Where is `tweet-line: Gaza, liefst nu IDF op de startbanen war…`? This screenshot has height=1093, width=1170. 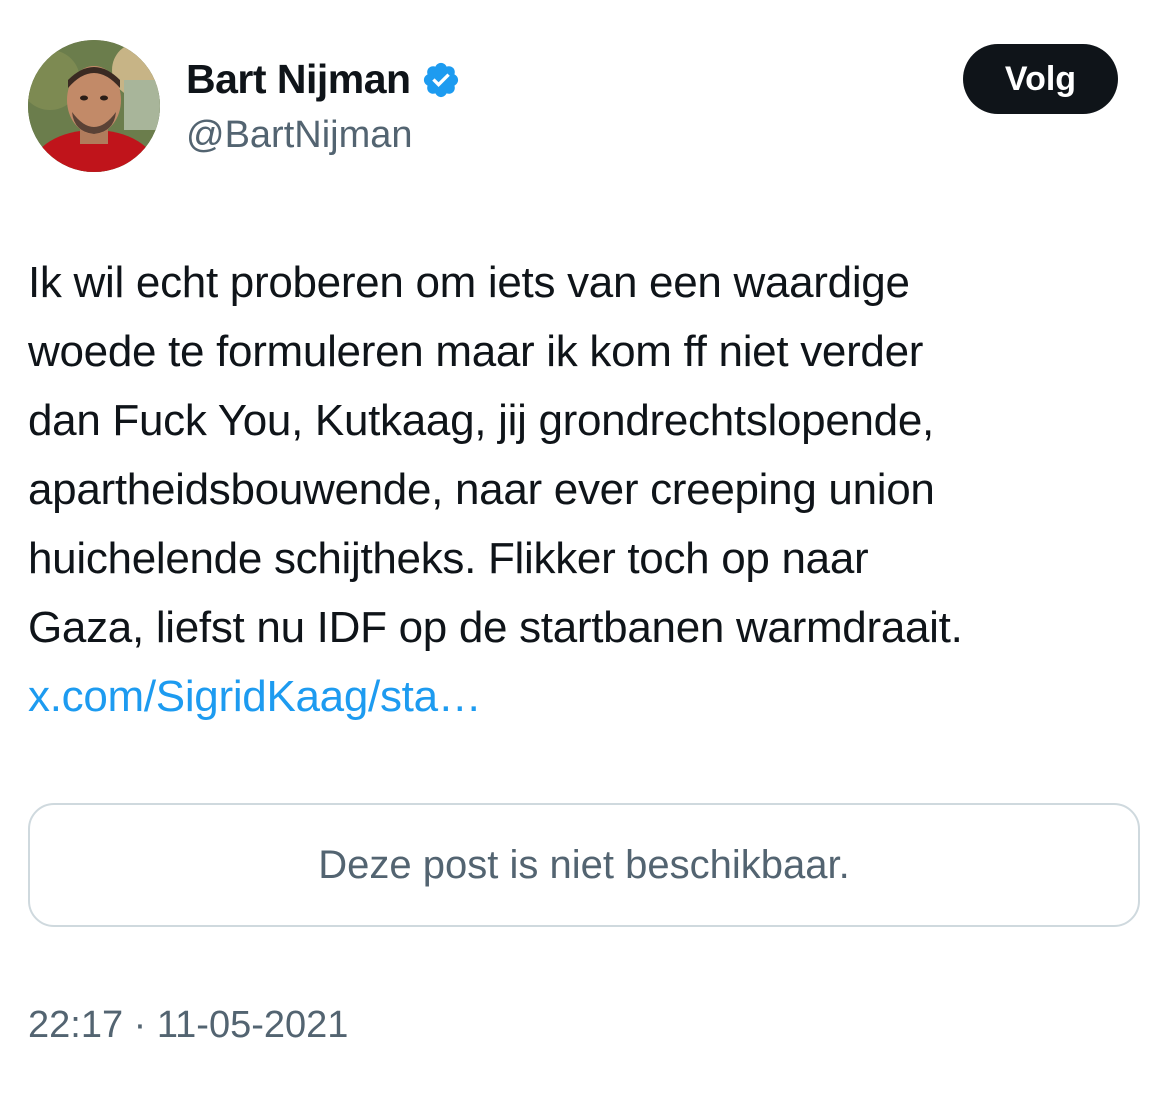 tweet-line: Gaza, liefst nu IDF op de startbanen war… is located at coordinates (495, 627).